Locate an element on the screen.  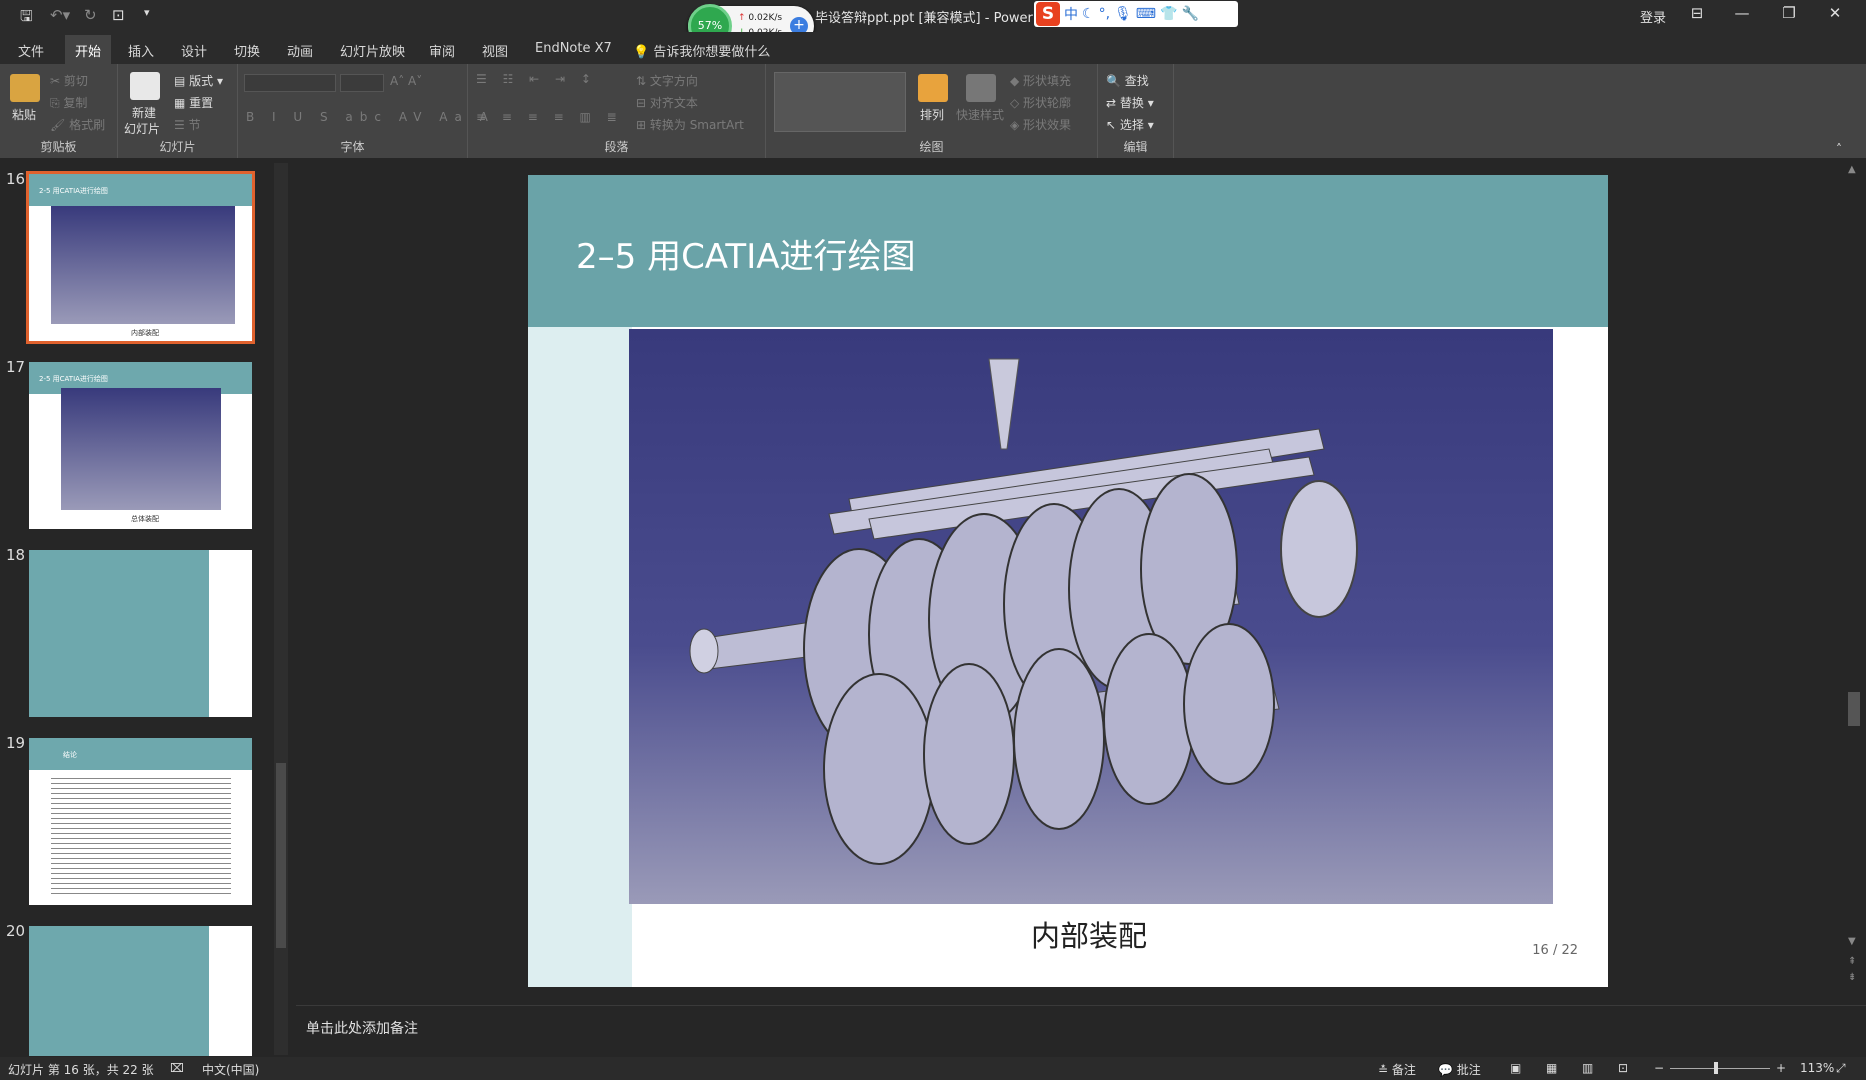
thumbnail-slide-19: 结论 is located at coordinates (140, 821).